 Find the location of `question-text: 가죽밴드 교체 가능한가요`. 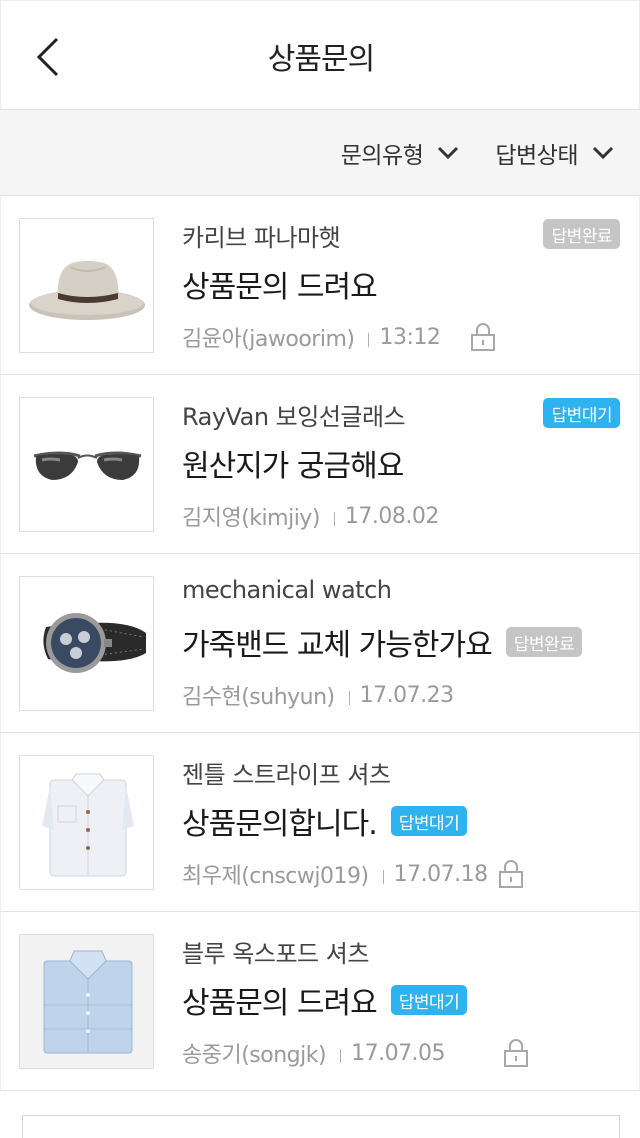

question-text: 가죽밴드 교체 가능한가요 is located at coordinates (337, 645).